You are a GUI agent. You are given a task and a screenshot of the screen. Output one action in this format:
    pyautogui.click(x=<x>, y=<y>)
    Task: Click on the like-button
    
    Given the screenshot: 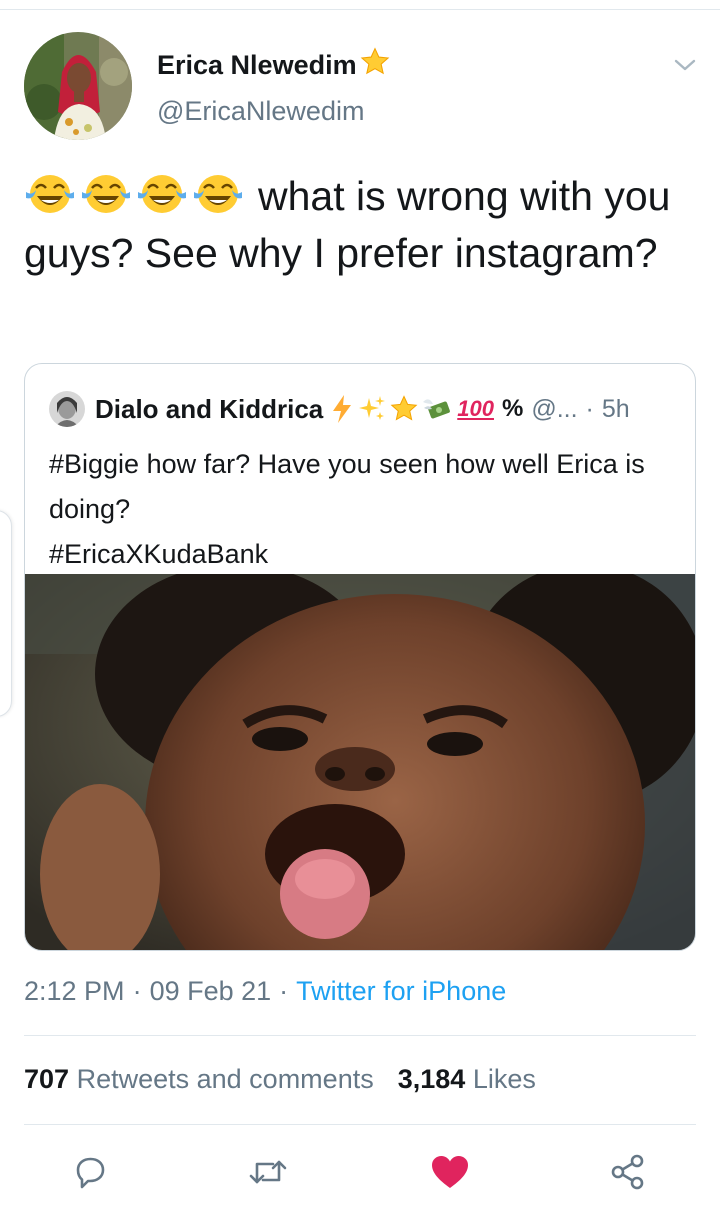 What is the action you would take?
    pyautogui.click(x=450, y=1172)
    